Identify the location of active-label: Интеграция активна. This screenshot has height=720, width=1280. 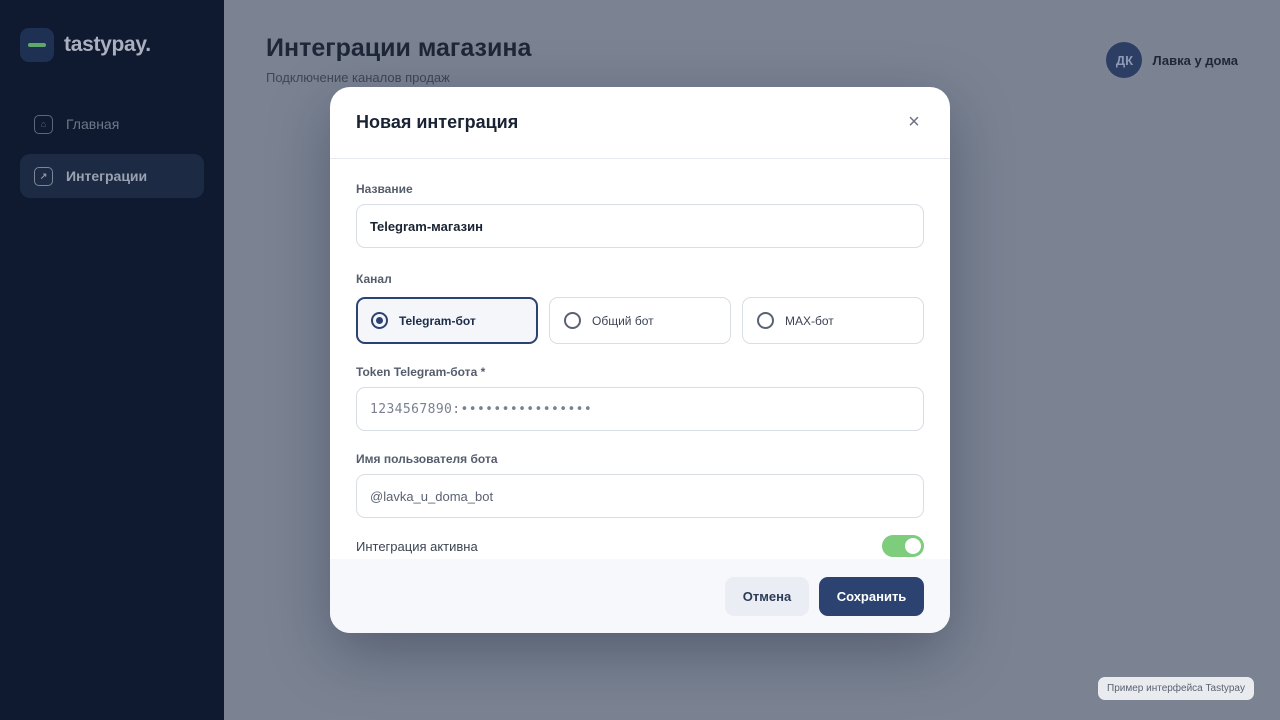
(417, 546).